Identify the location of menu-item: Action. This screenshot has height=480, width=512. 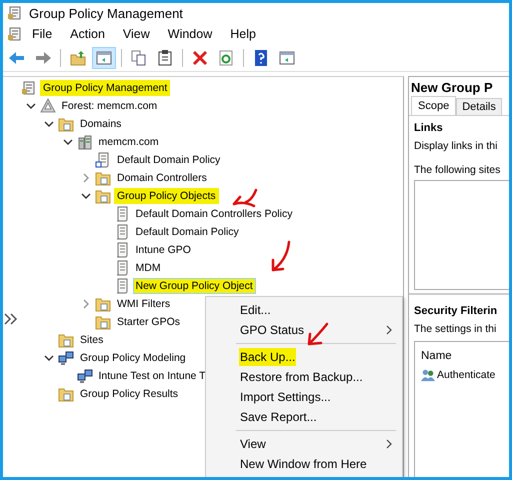
(87, 34).